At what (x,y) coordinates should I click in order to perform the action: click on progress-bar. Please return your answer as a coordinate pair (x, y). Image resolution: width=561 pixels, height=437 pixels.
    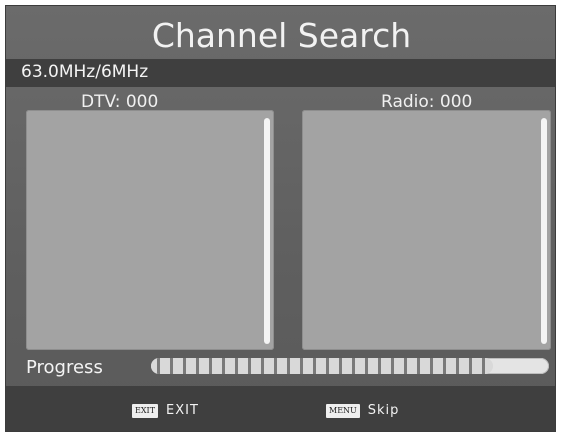
    Looking at the image, I should click on (350, 366).